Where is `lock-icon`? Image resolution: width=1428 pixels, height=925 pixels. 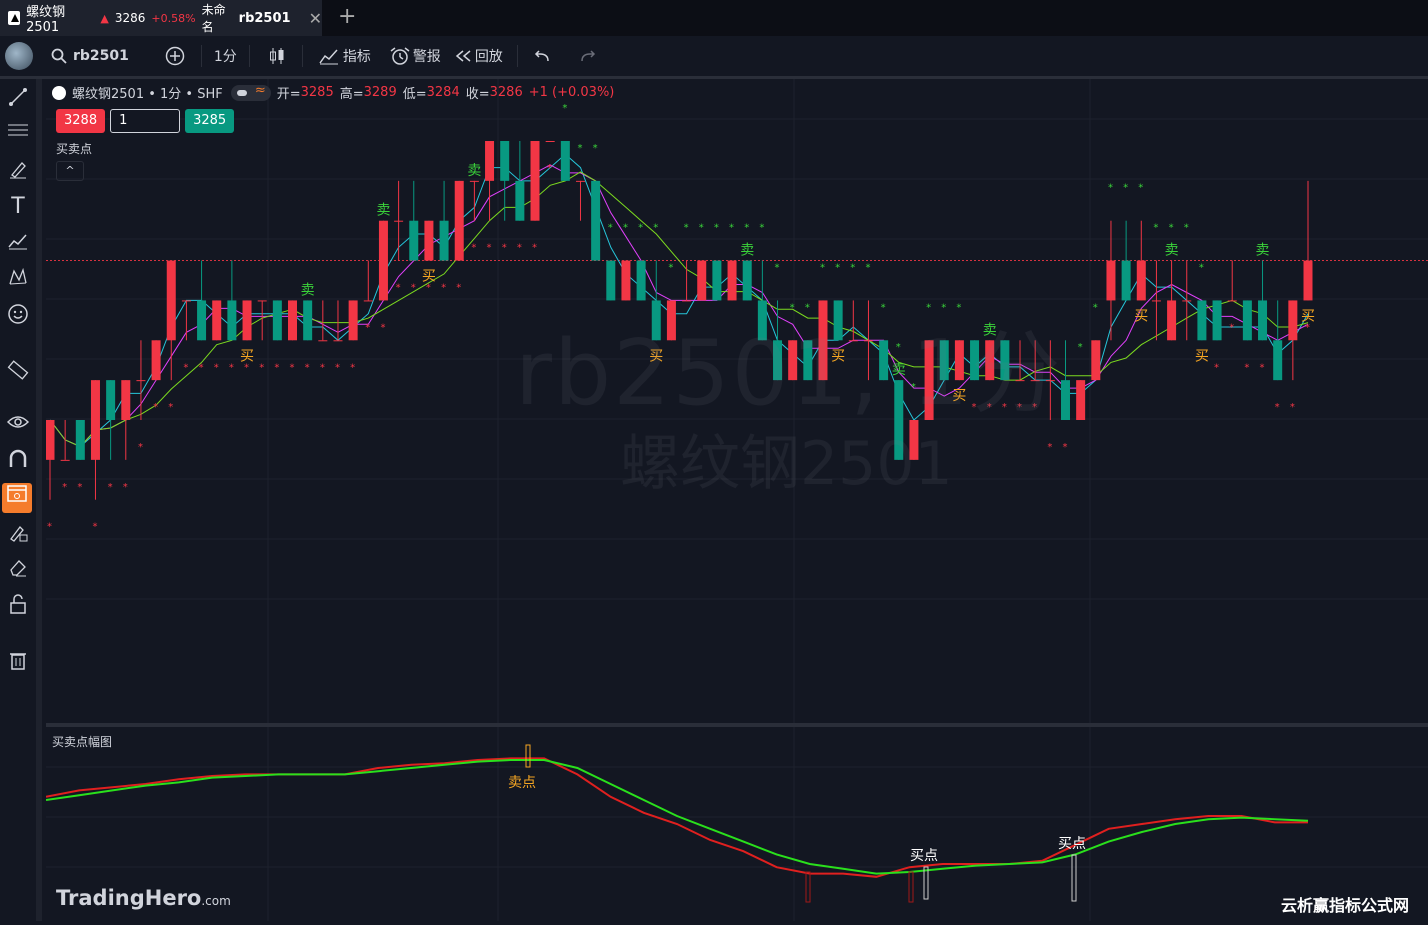
lock-icon is located at coordinates (18, 605).